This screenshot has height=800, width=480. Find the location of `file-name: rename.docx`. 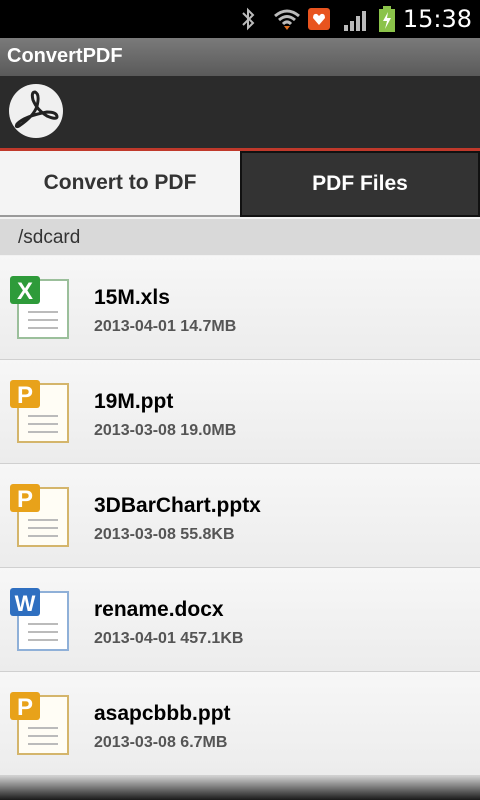

file-name: rename.docx is located at coordinates (159, 609).